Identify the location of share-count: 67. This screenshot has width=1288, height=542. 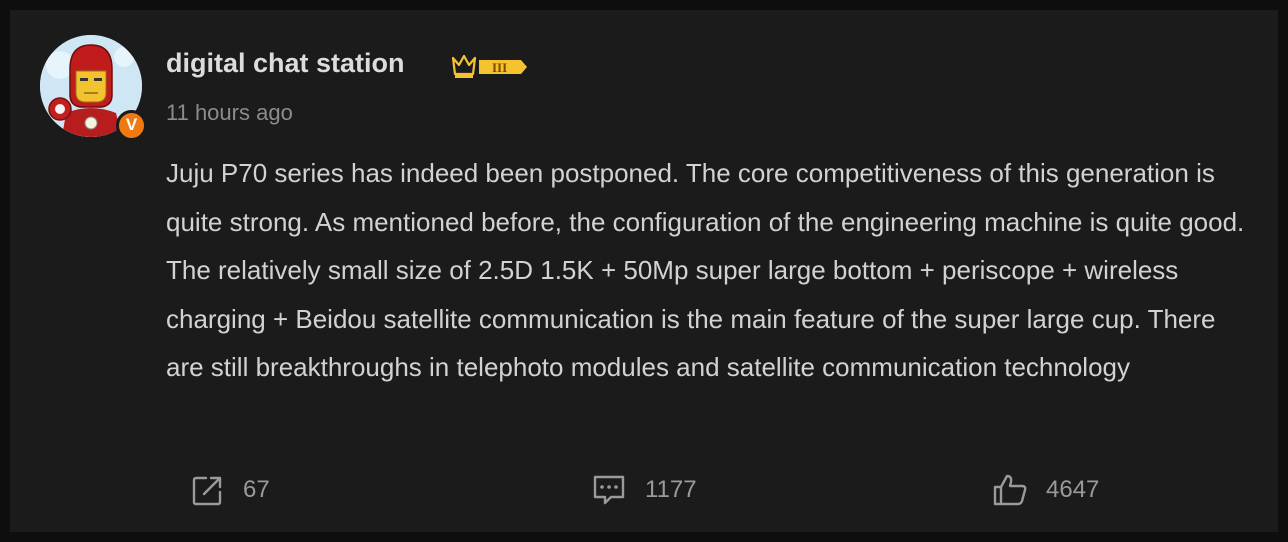
(256, 489).